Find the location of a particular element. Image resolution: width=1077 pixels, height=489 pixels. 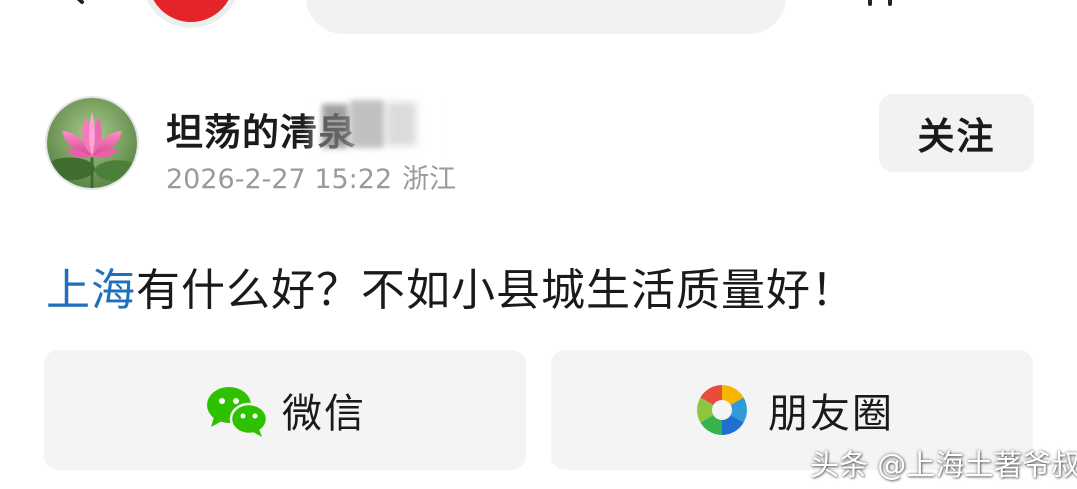

moments-icon is located at coordinates (722, 410).